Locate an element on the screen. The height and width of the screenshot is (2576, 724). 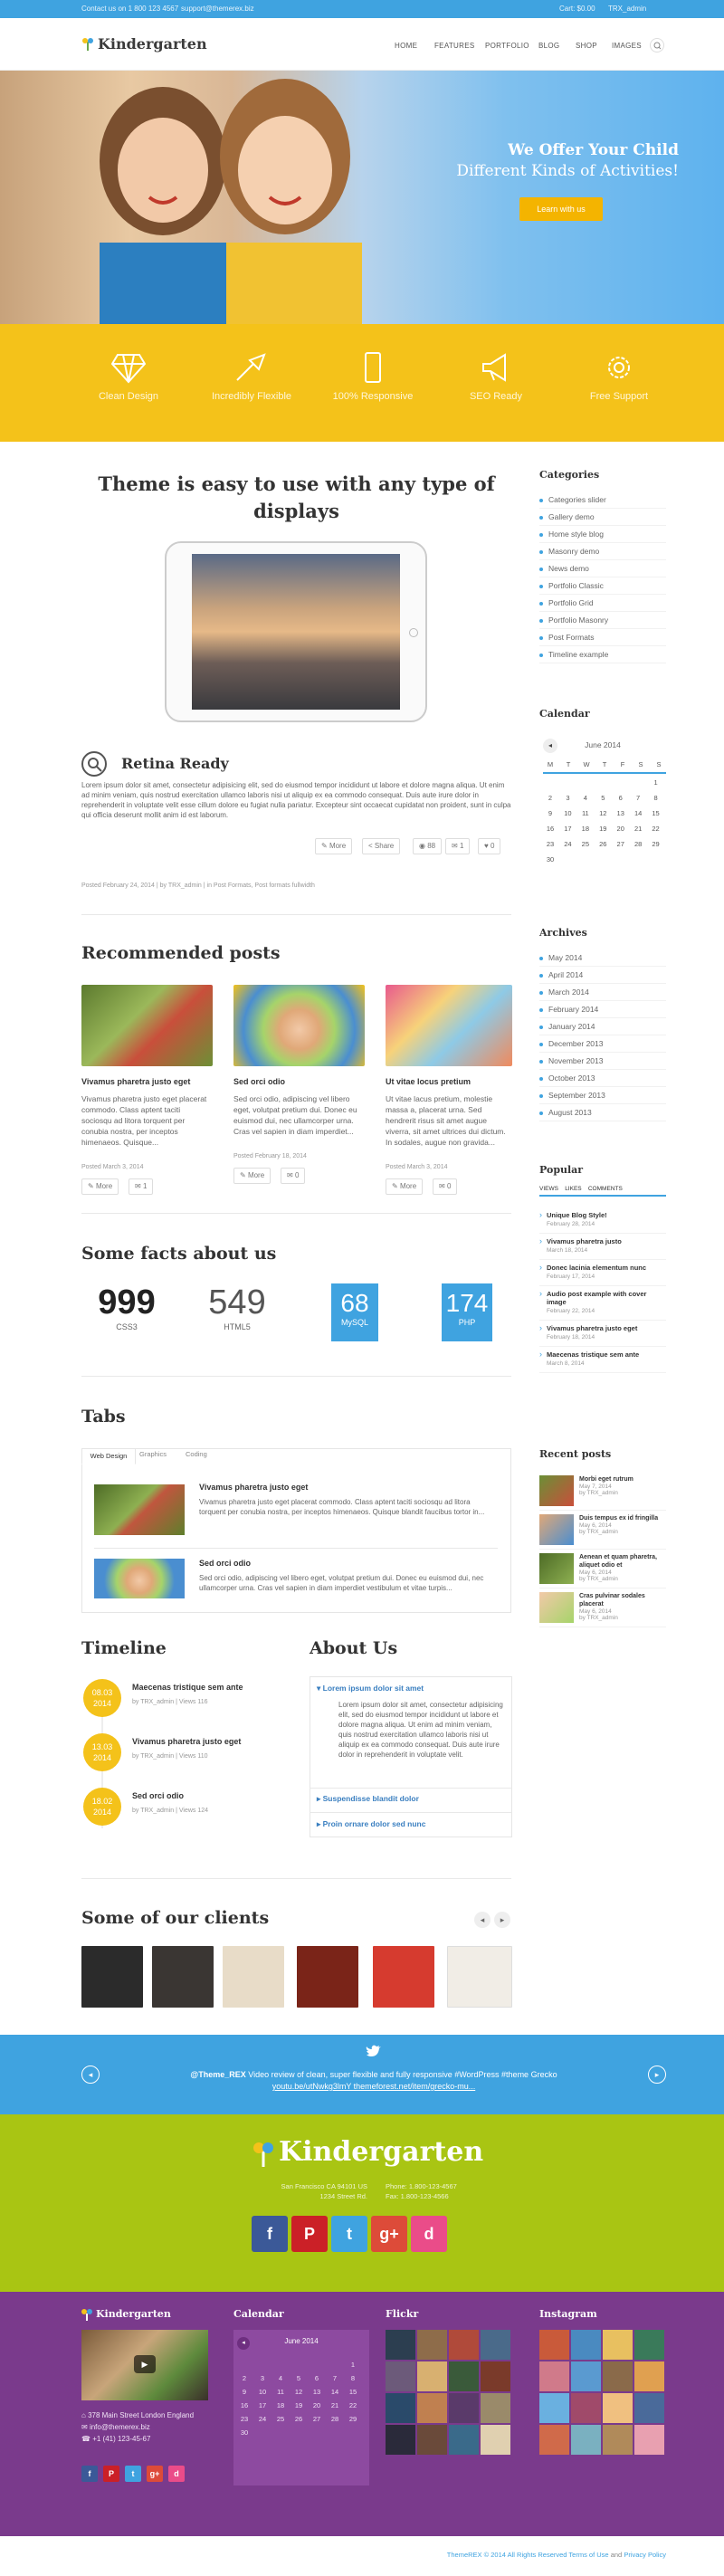
calendar-day: 17 is located at coordinates (263, 2405).